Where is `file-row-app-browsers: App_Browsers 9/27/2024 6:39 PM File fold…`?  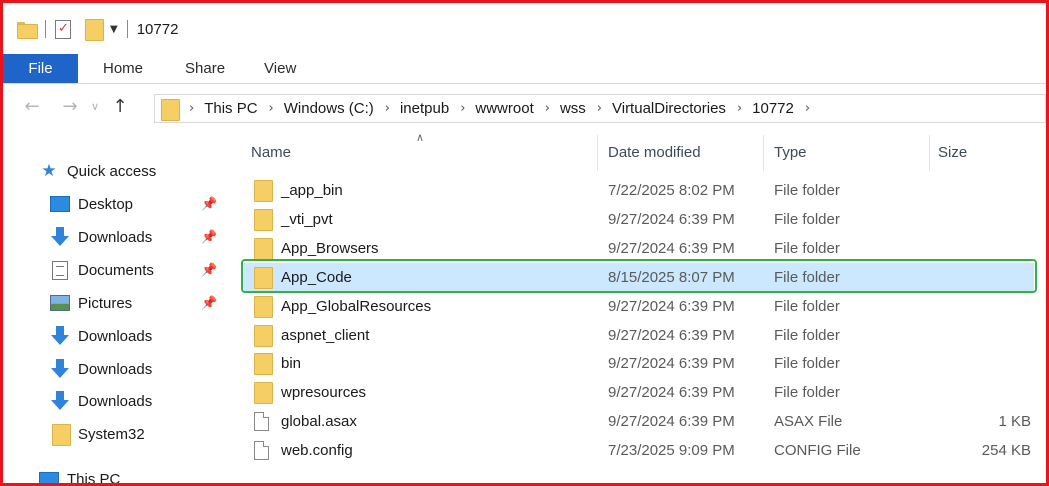 file-row-app-browsers: App_Browsers 9/27/2024 6:39 PM File fold… is located at coordinates (639, 248).